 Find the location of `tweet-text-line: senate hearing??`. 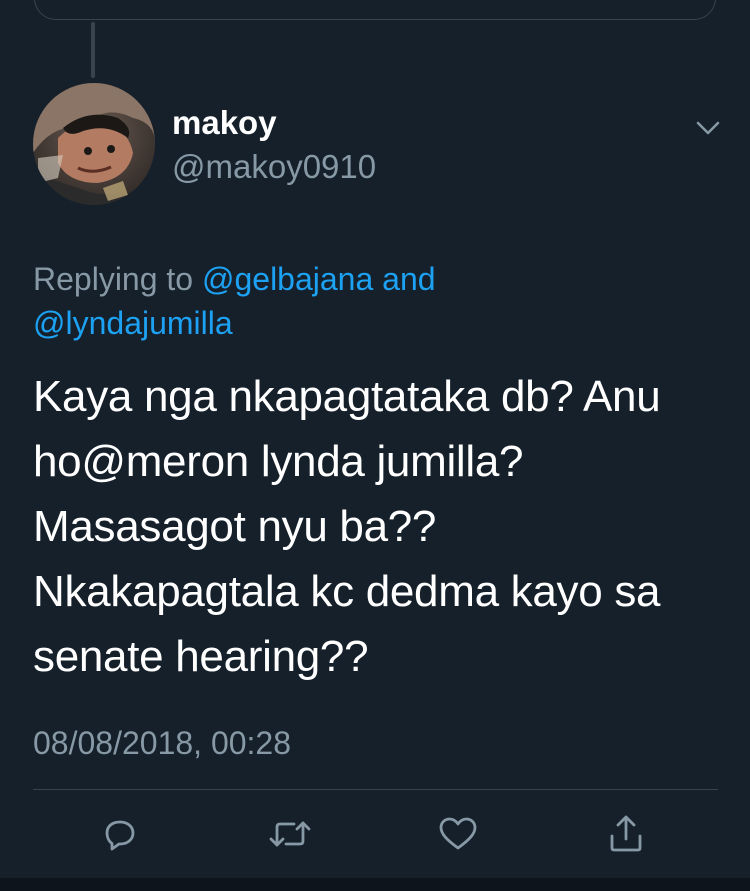

tweet-text-line: senate hearing?? is located at coordinates (201, 656).